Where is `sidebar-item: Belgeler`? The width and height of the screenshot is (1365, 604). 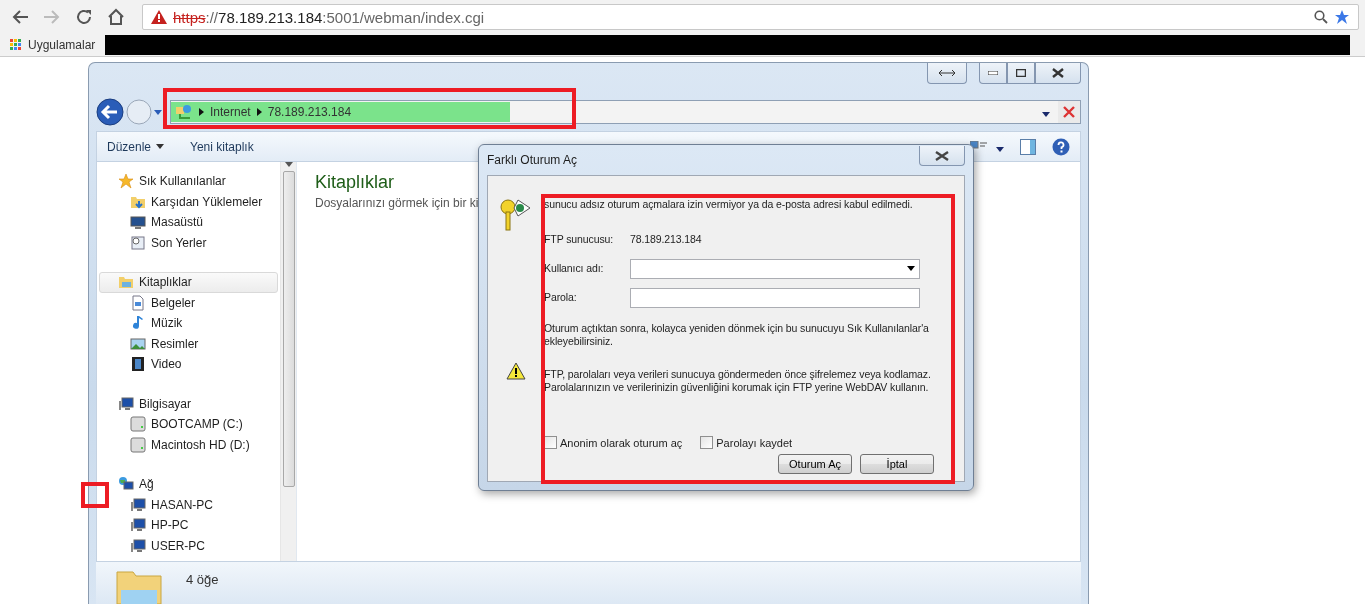 sidebar-item: Belgeler is located at coordinates (188, 302).